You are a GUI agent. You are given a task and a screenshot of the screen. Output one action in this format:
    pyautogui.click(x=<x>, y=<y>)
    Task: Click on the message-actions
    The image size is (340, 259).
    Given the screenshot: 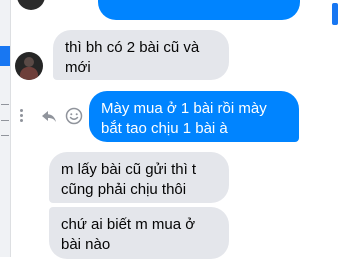 What is the action you would take?
    pyautogui.click(x=52, y=116)
    